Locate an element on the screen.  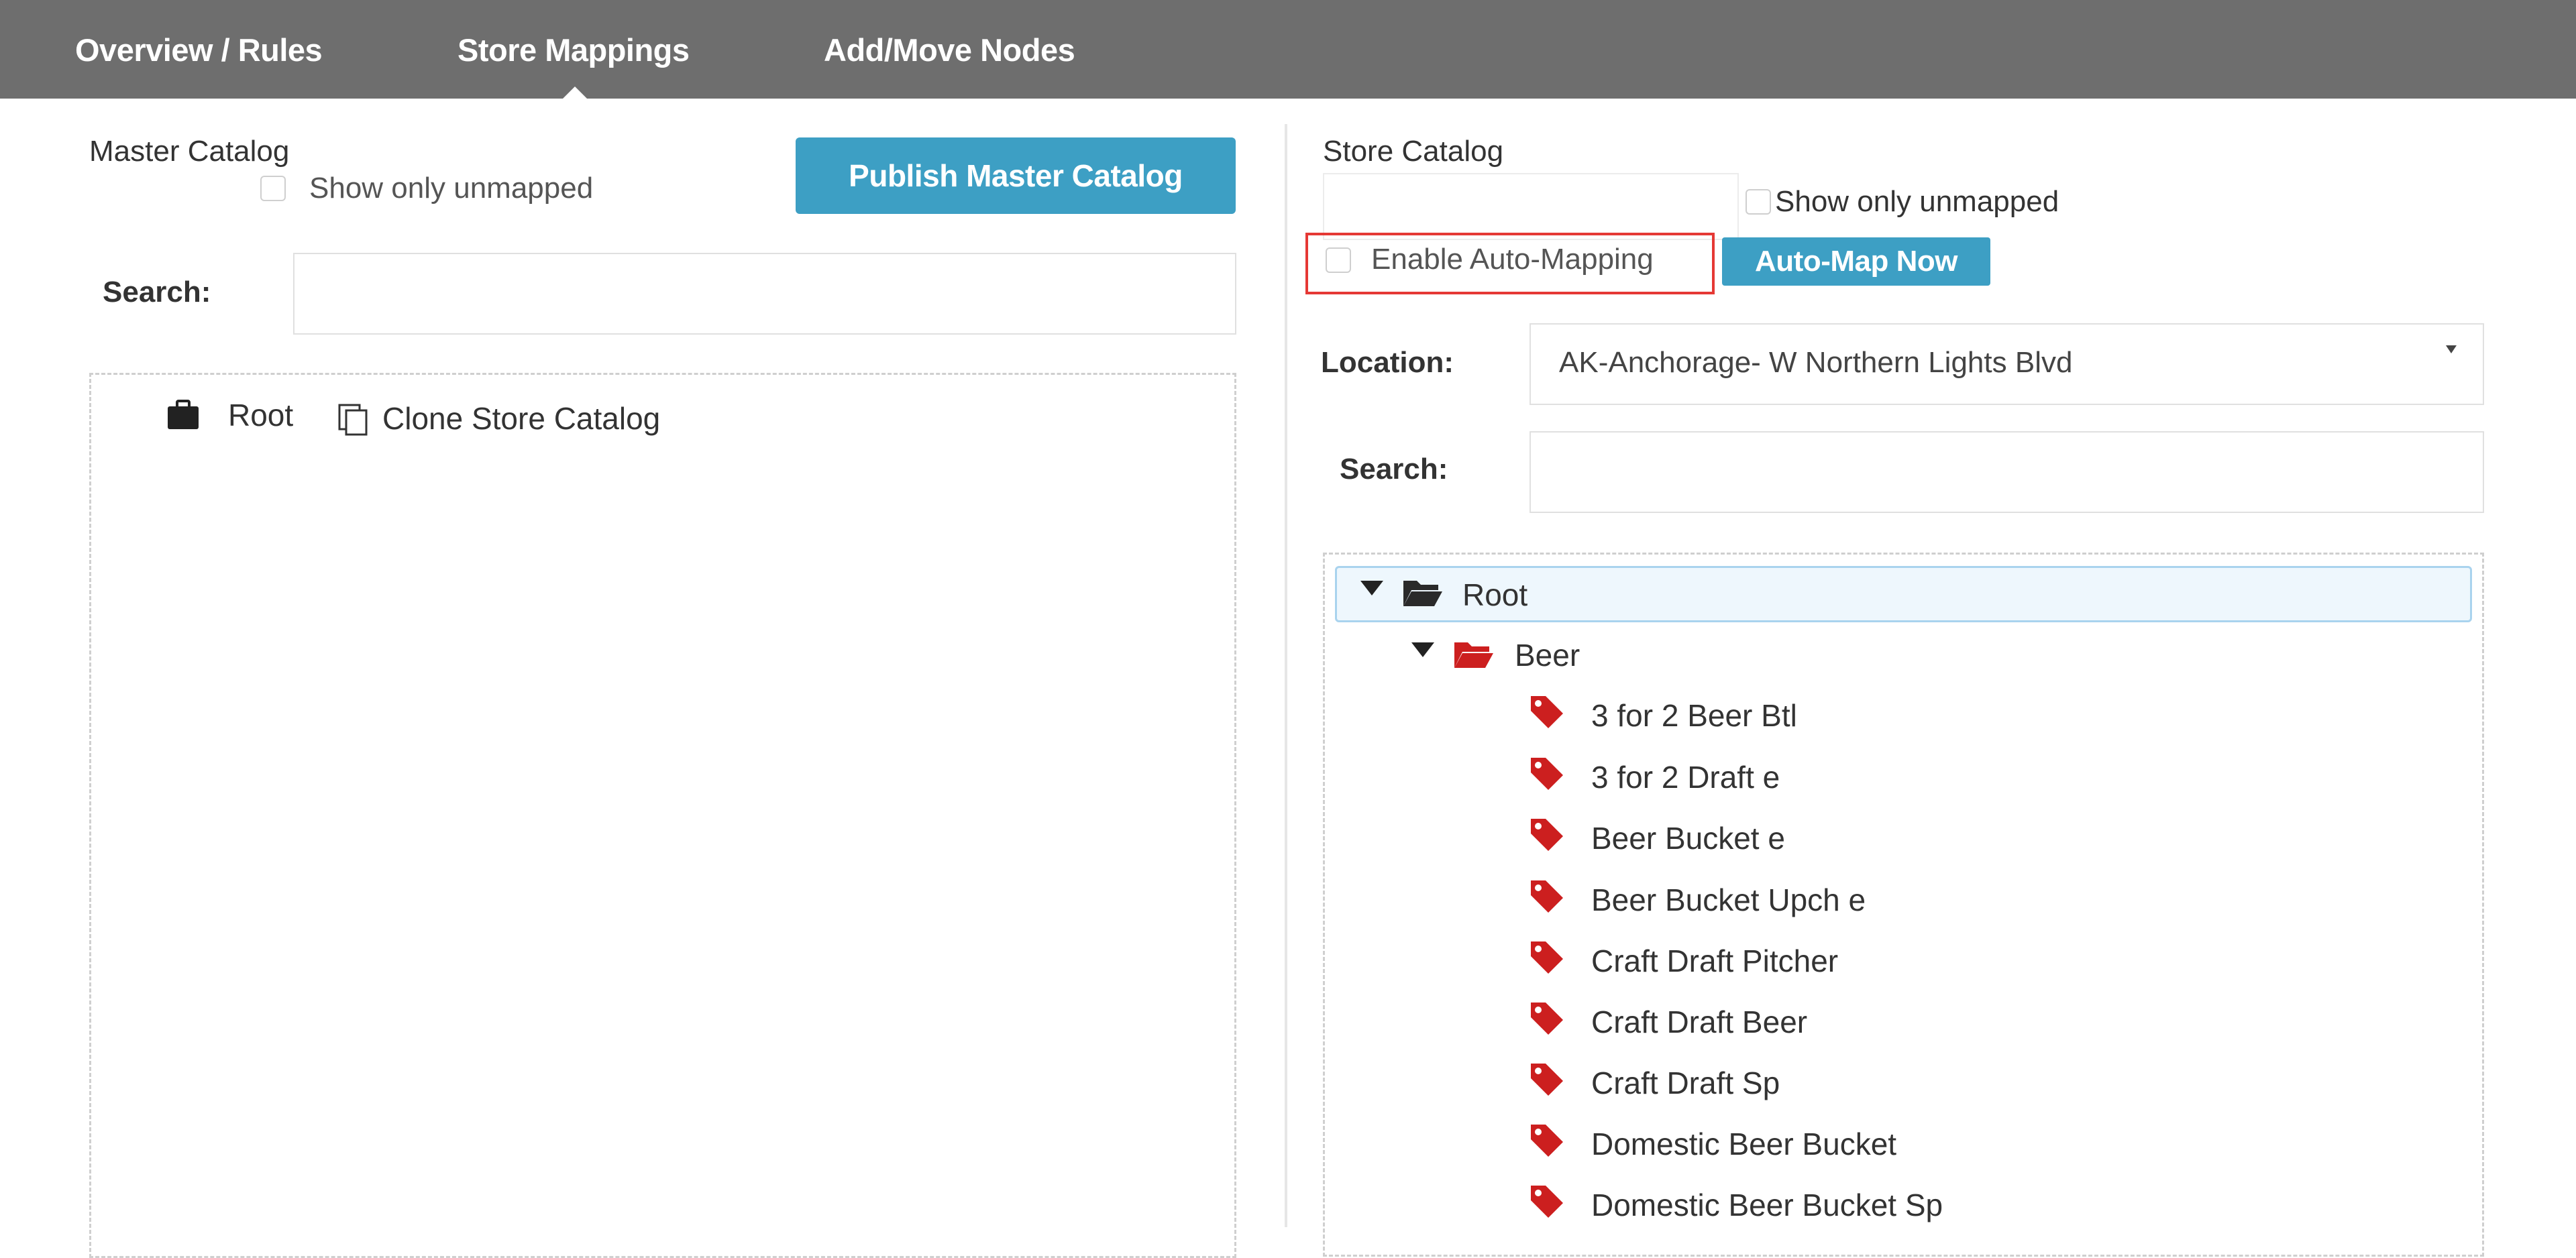
enable-auto-mapping-label: Enable Auto-Mapping is located at coordinates (1512, 259).